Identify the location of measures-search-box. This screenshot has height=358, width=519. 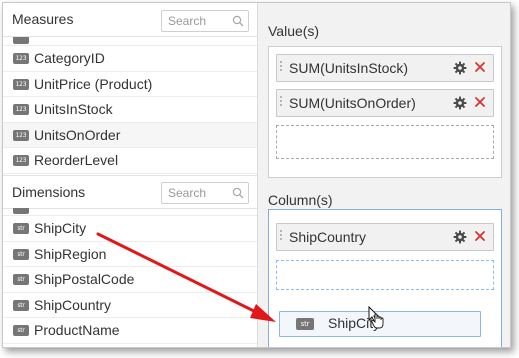
(205, 21).